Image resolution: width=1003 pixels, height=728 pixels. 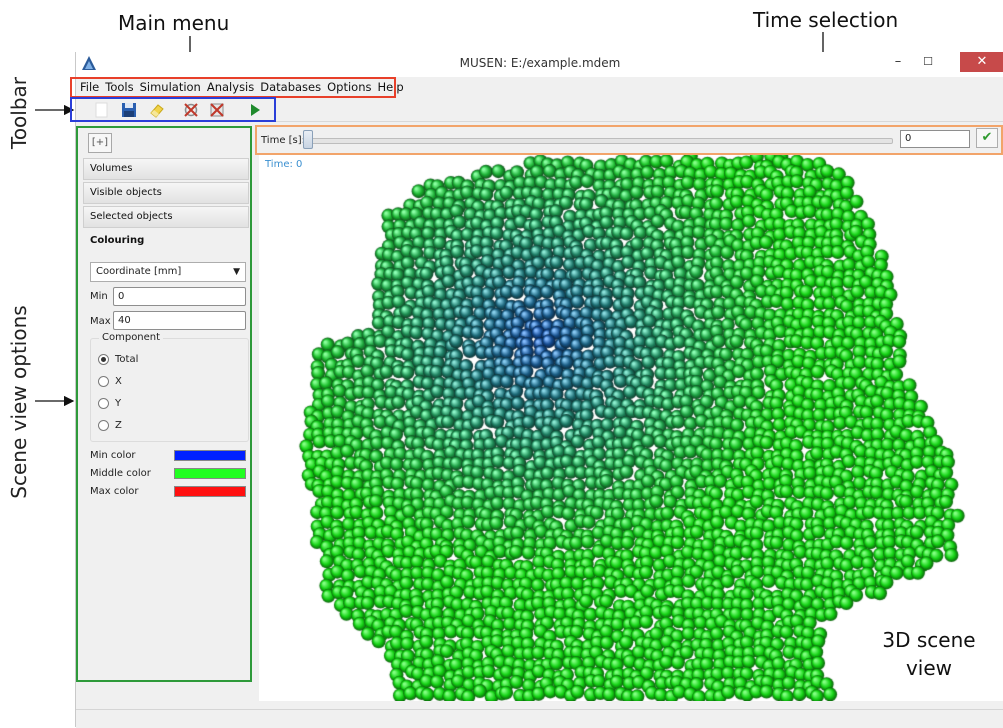 I want to click on coloring-mode-value: Coordinate [mm], so click(x=139, y=271).